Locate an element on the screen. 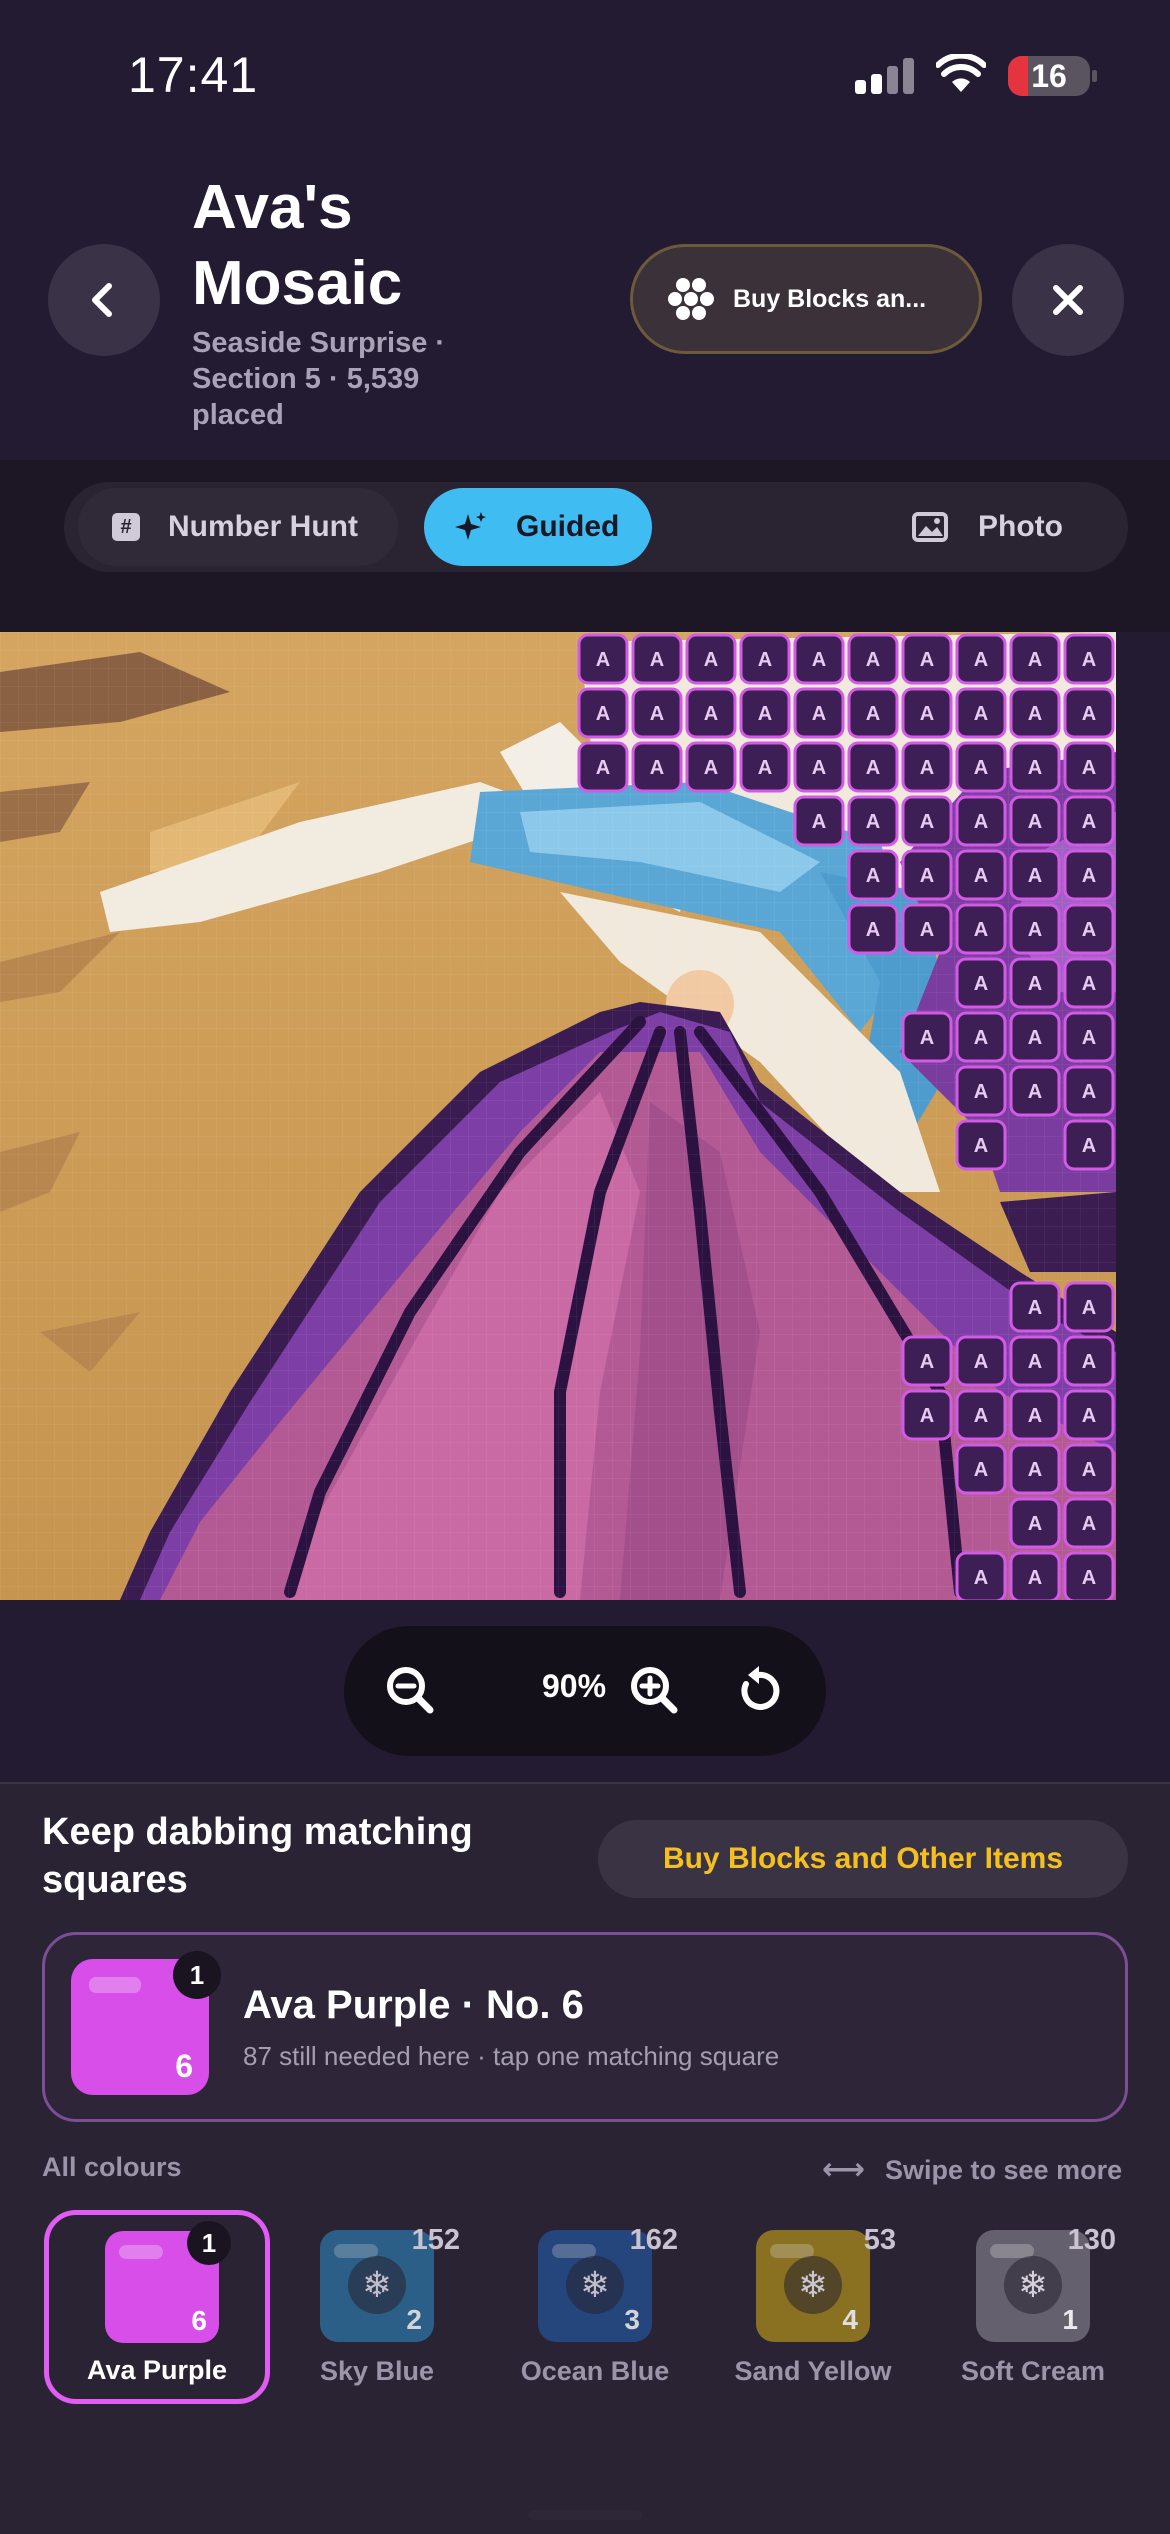 This screenshot has height=2534, width=1170. close-icon is located at coordinates (1068, 300).